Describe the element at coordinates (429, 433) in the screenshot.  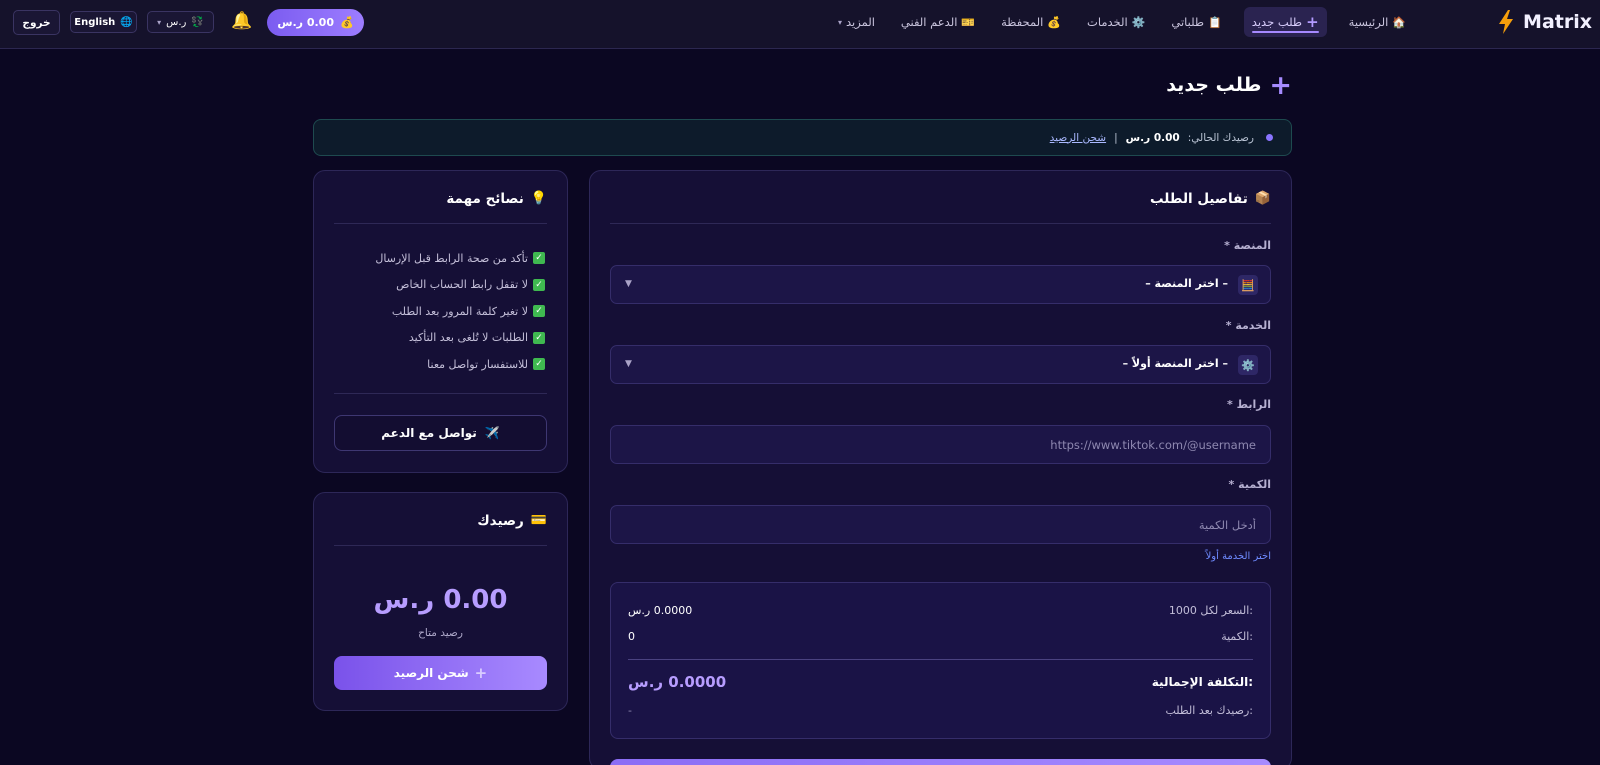
I see `support-button-label: تواصل مع الدعم` at that location.